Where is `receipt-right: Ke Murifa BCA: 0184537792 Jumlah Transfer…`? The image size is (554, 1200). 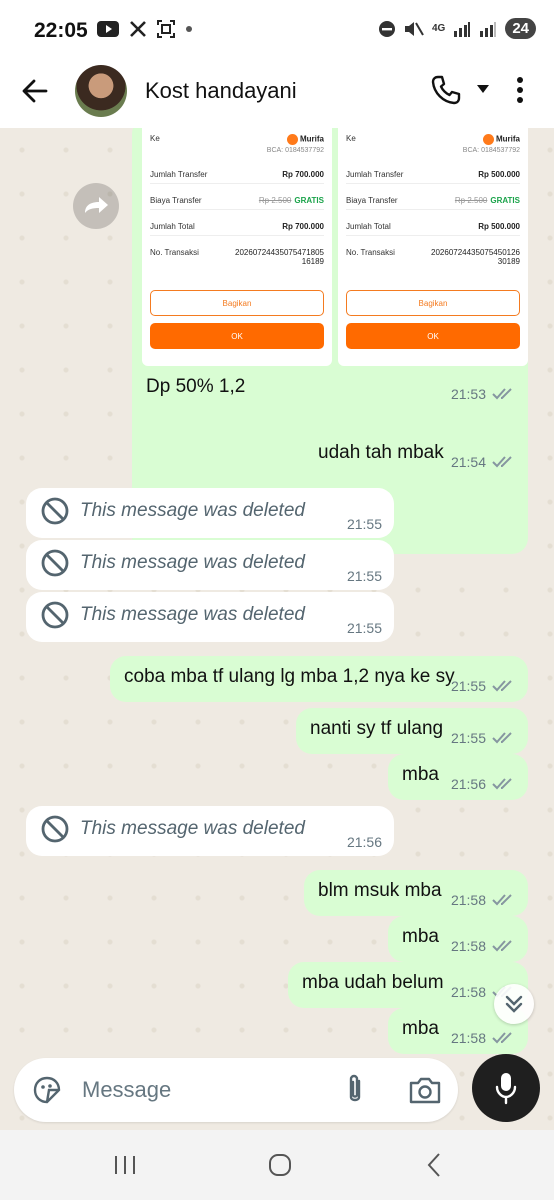 receipt-right: Ke Murifa BCA: 0184537792 Jumlah Transfer… is located at coordinates (433, 247).